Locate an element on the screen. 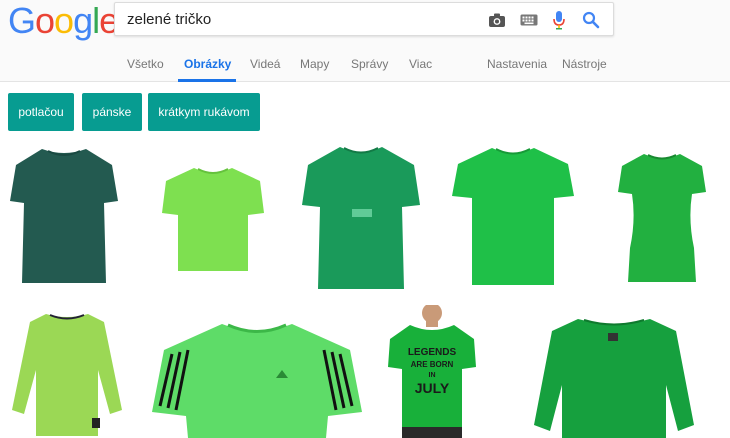 The height and width of the screenshot is (438, 730). image-result-womens-green-tshirt is located at coordinates (662, 218).